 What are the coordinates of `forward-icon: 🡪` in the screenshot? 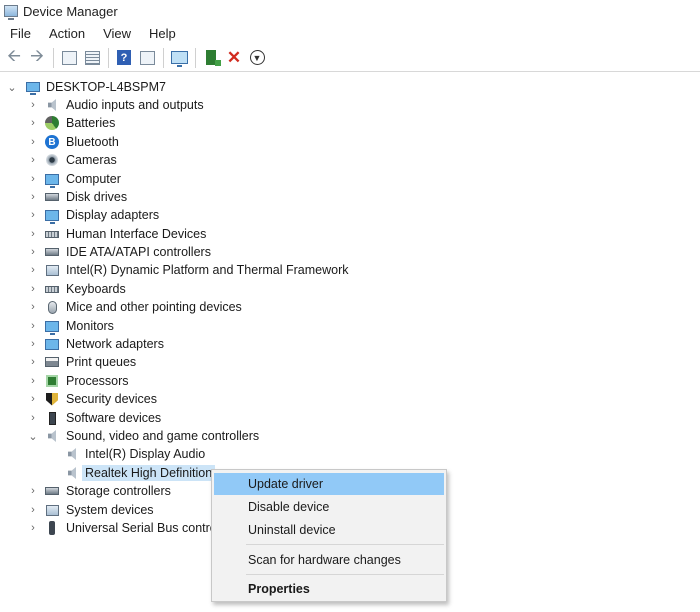 It's located at (37, 57).